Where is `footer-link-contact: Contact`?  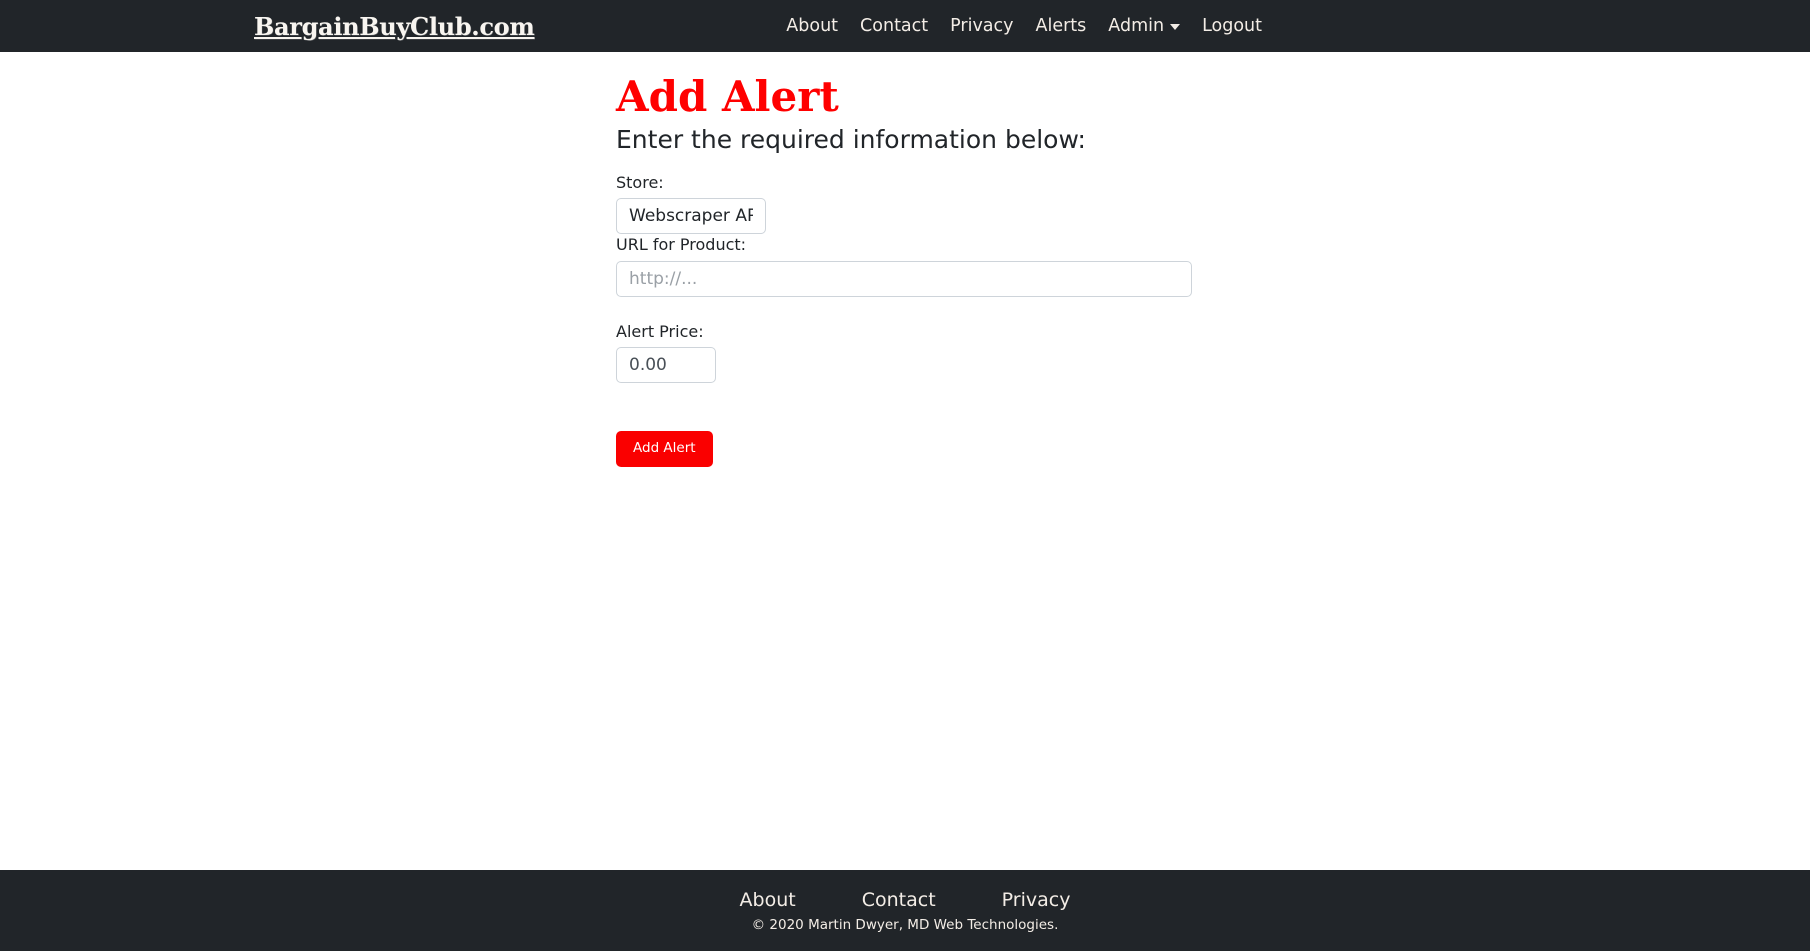
footer-link-contact: Contact is located at coordinates (899, 900).